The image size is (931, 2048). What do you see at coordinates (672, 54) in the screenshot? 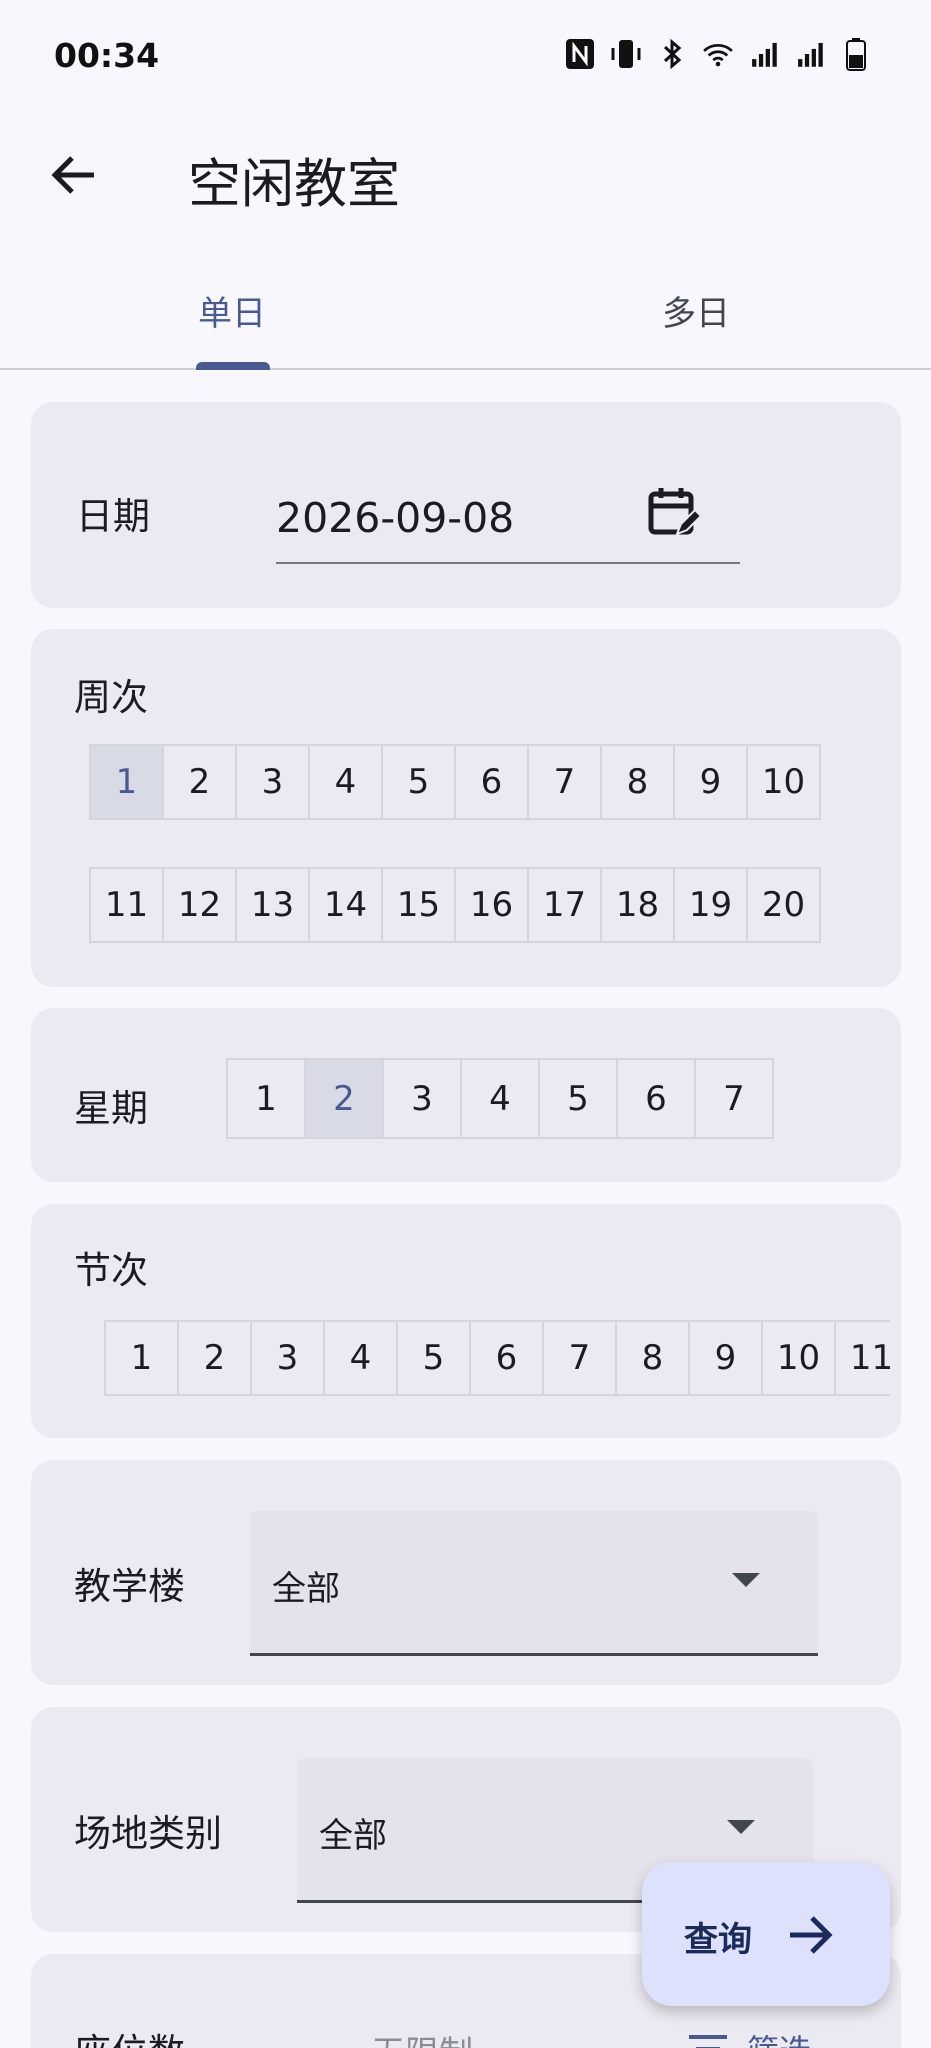
I see `bluetooth-icon` at bounding box center [672, 54].